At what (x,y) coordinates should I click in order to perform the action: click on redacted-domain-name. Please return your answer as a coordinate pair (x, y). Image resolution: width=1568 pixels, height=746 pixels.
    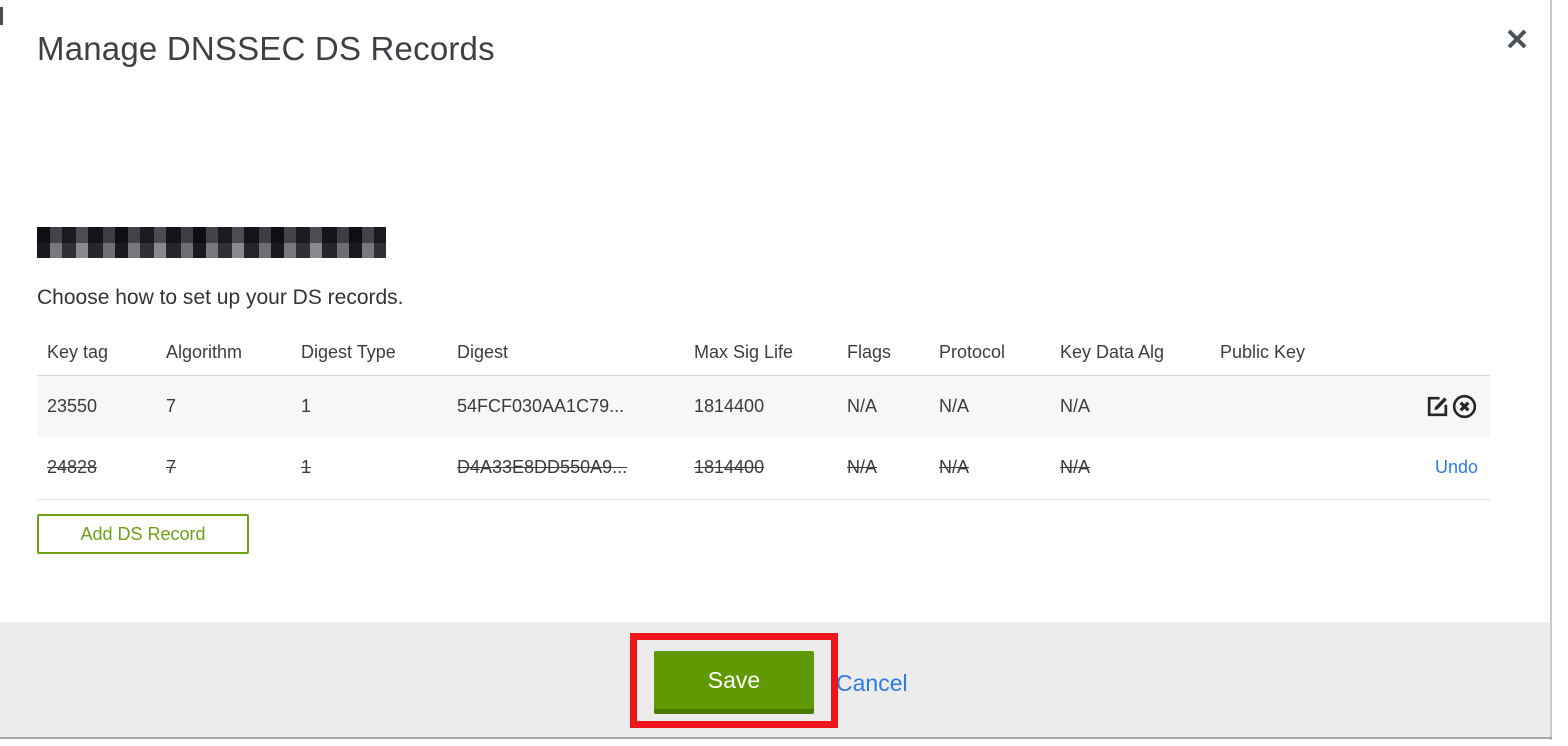
    Looking at the image, I should click on (211, 242).